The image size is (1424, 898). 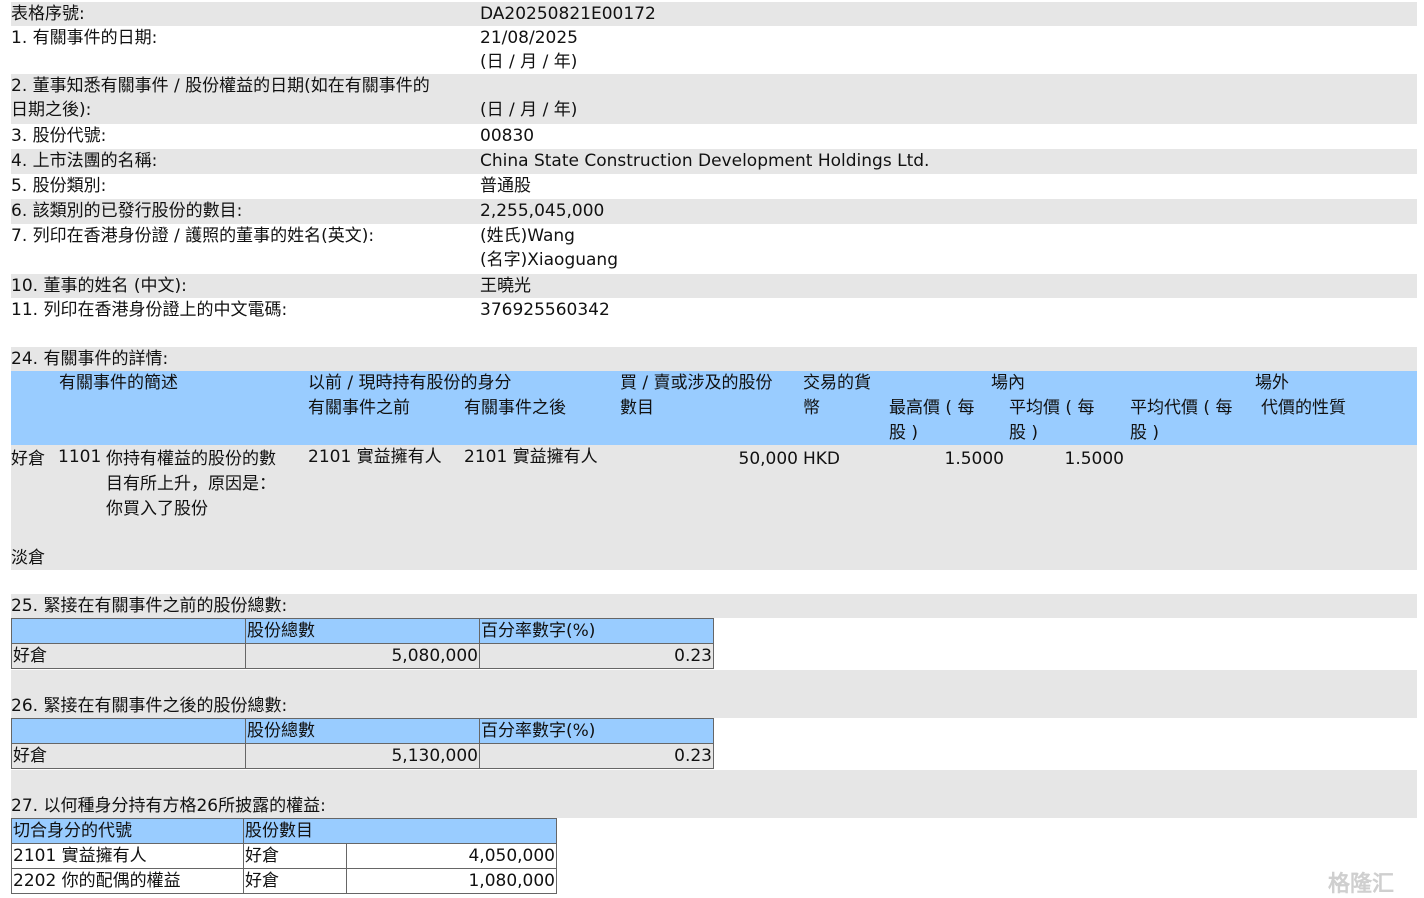 I want to click on s25-h-total: 股份總數, so click(x=362, y=631).